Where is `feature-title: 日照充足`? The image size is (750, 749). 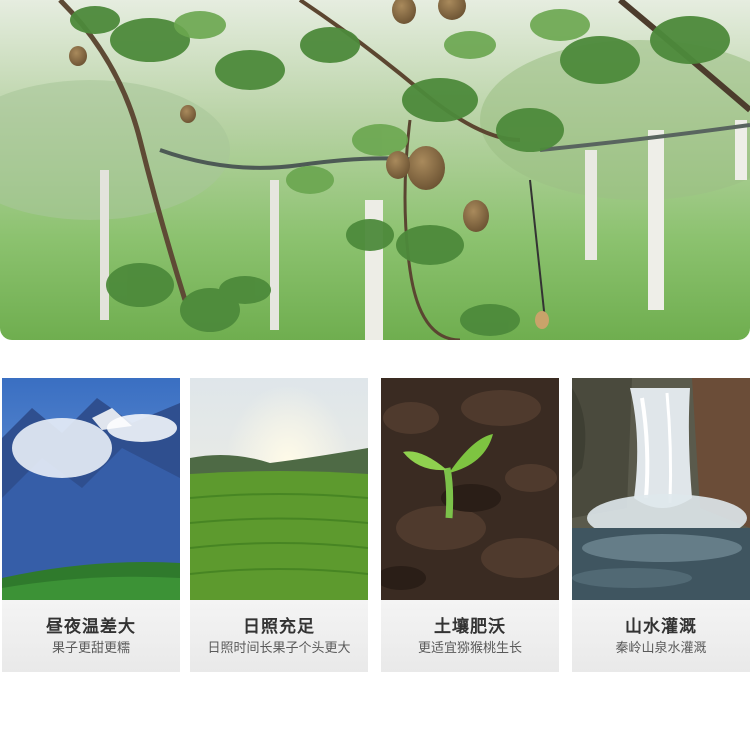 feature-title: 日照充足 is located at coordinates (279, 627).